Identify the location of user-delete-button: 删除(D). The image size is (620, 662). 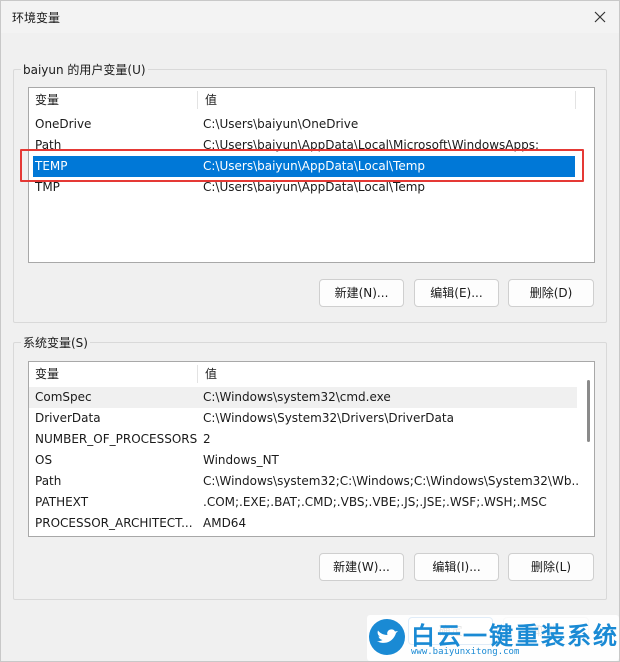
(551, 293).